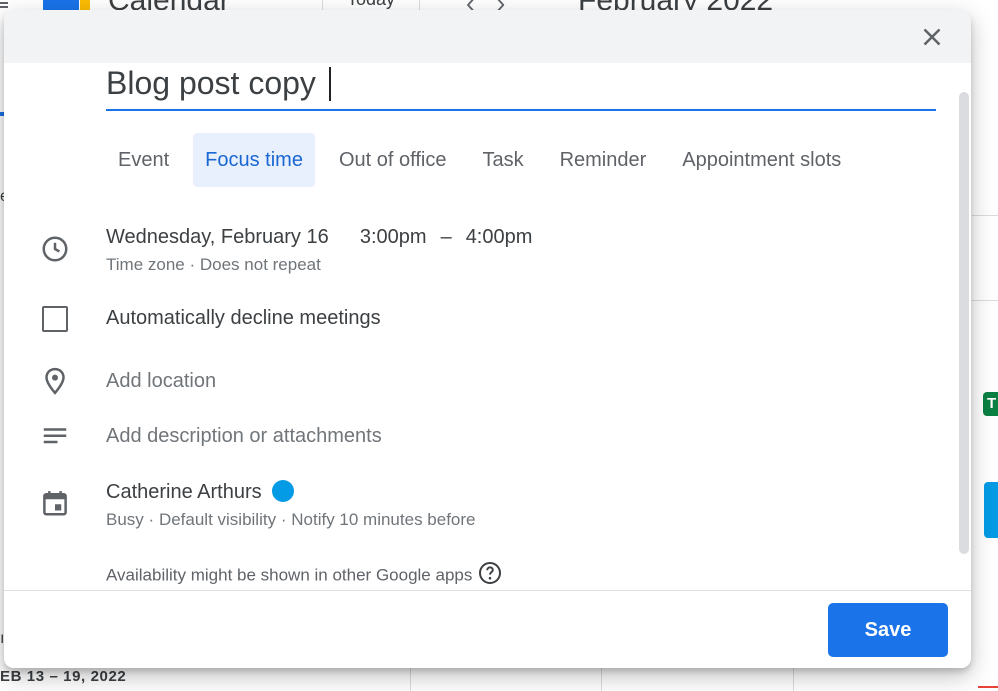  Describe the element at coordinates (184, 492) in the screenshot. I see `calendar-owner-name: Catherine Arthurs` at that location.